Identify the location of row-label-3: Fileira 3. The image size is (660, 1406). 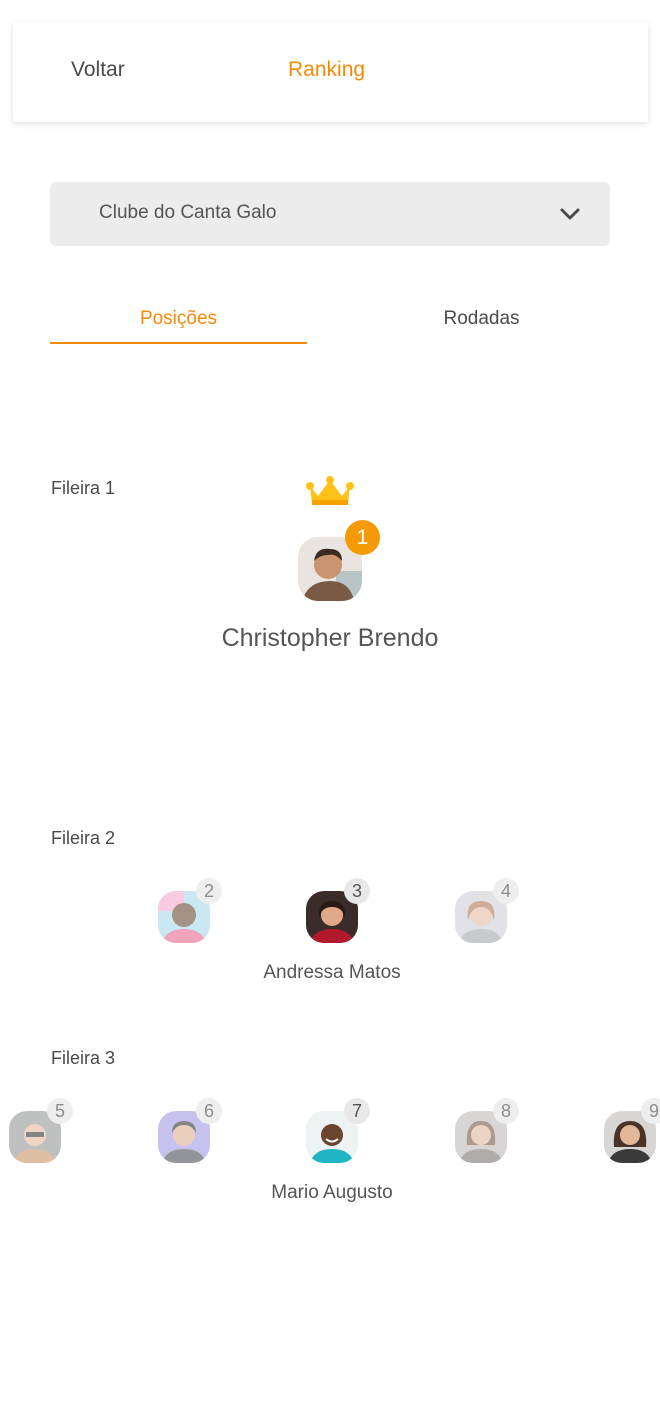
(83, 1058).